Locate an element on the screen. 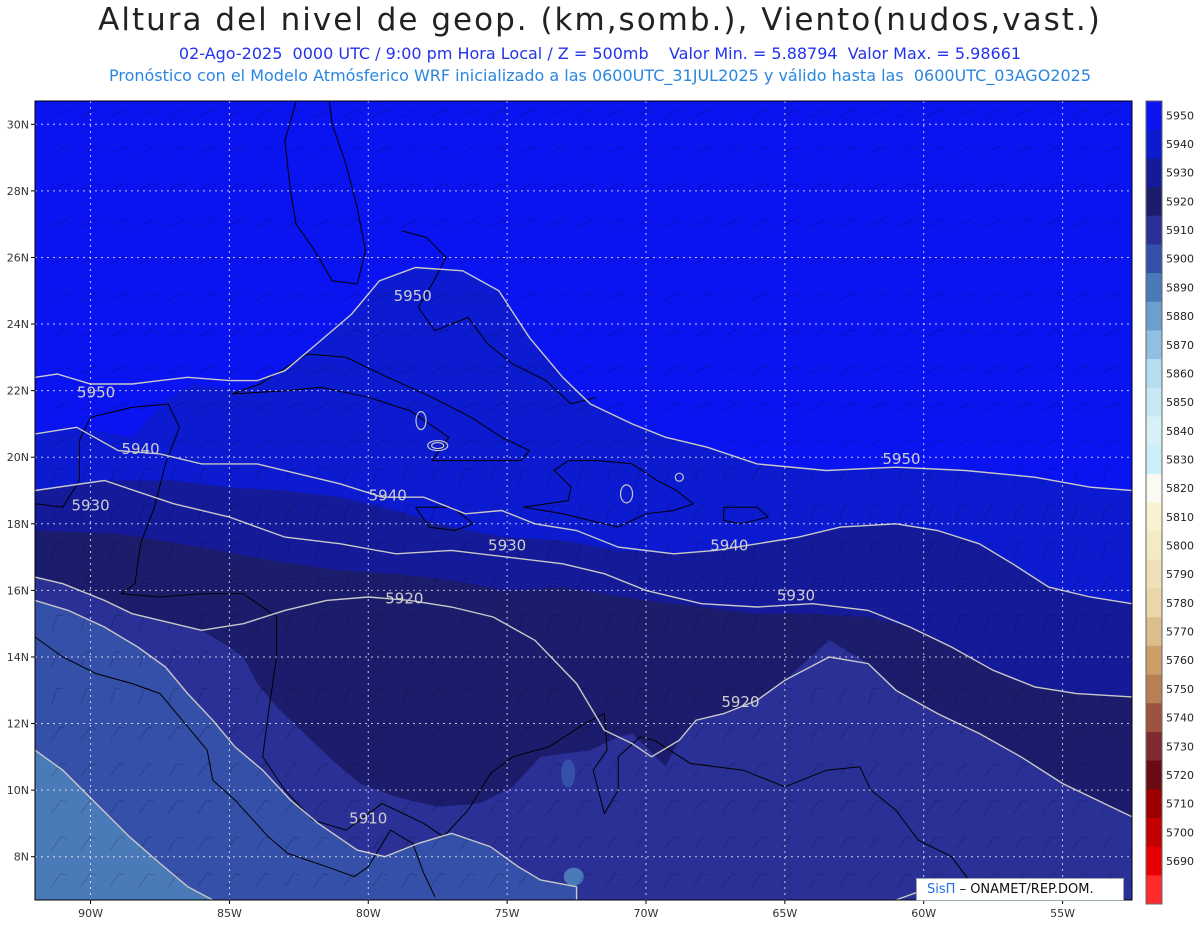  colorbar-label: 5890 is located at coordinates (1180, 287).